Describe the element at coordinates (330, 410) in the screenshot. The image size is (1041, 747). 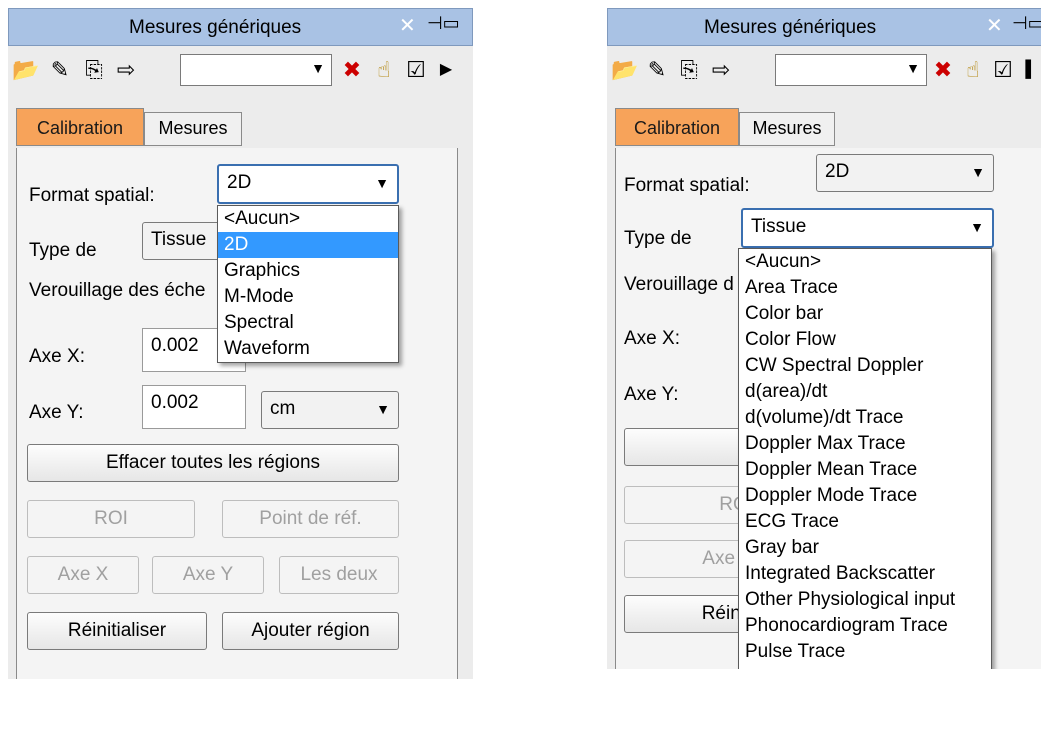
I see `axe-y-unit-select: cm ▼` at that location.